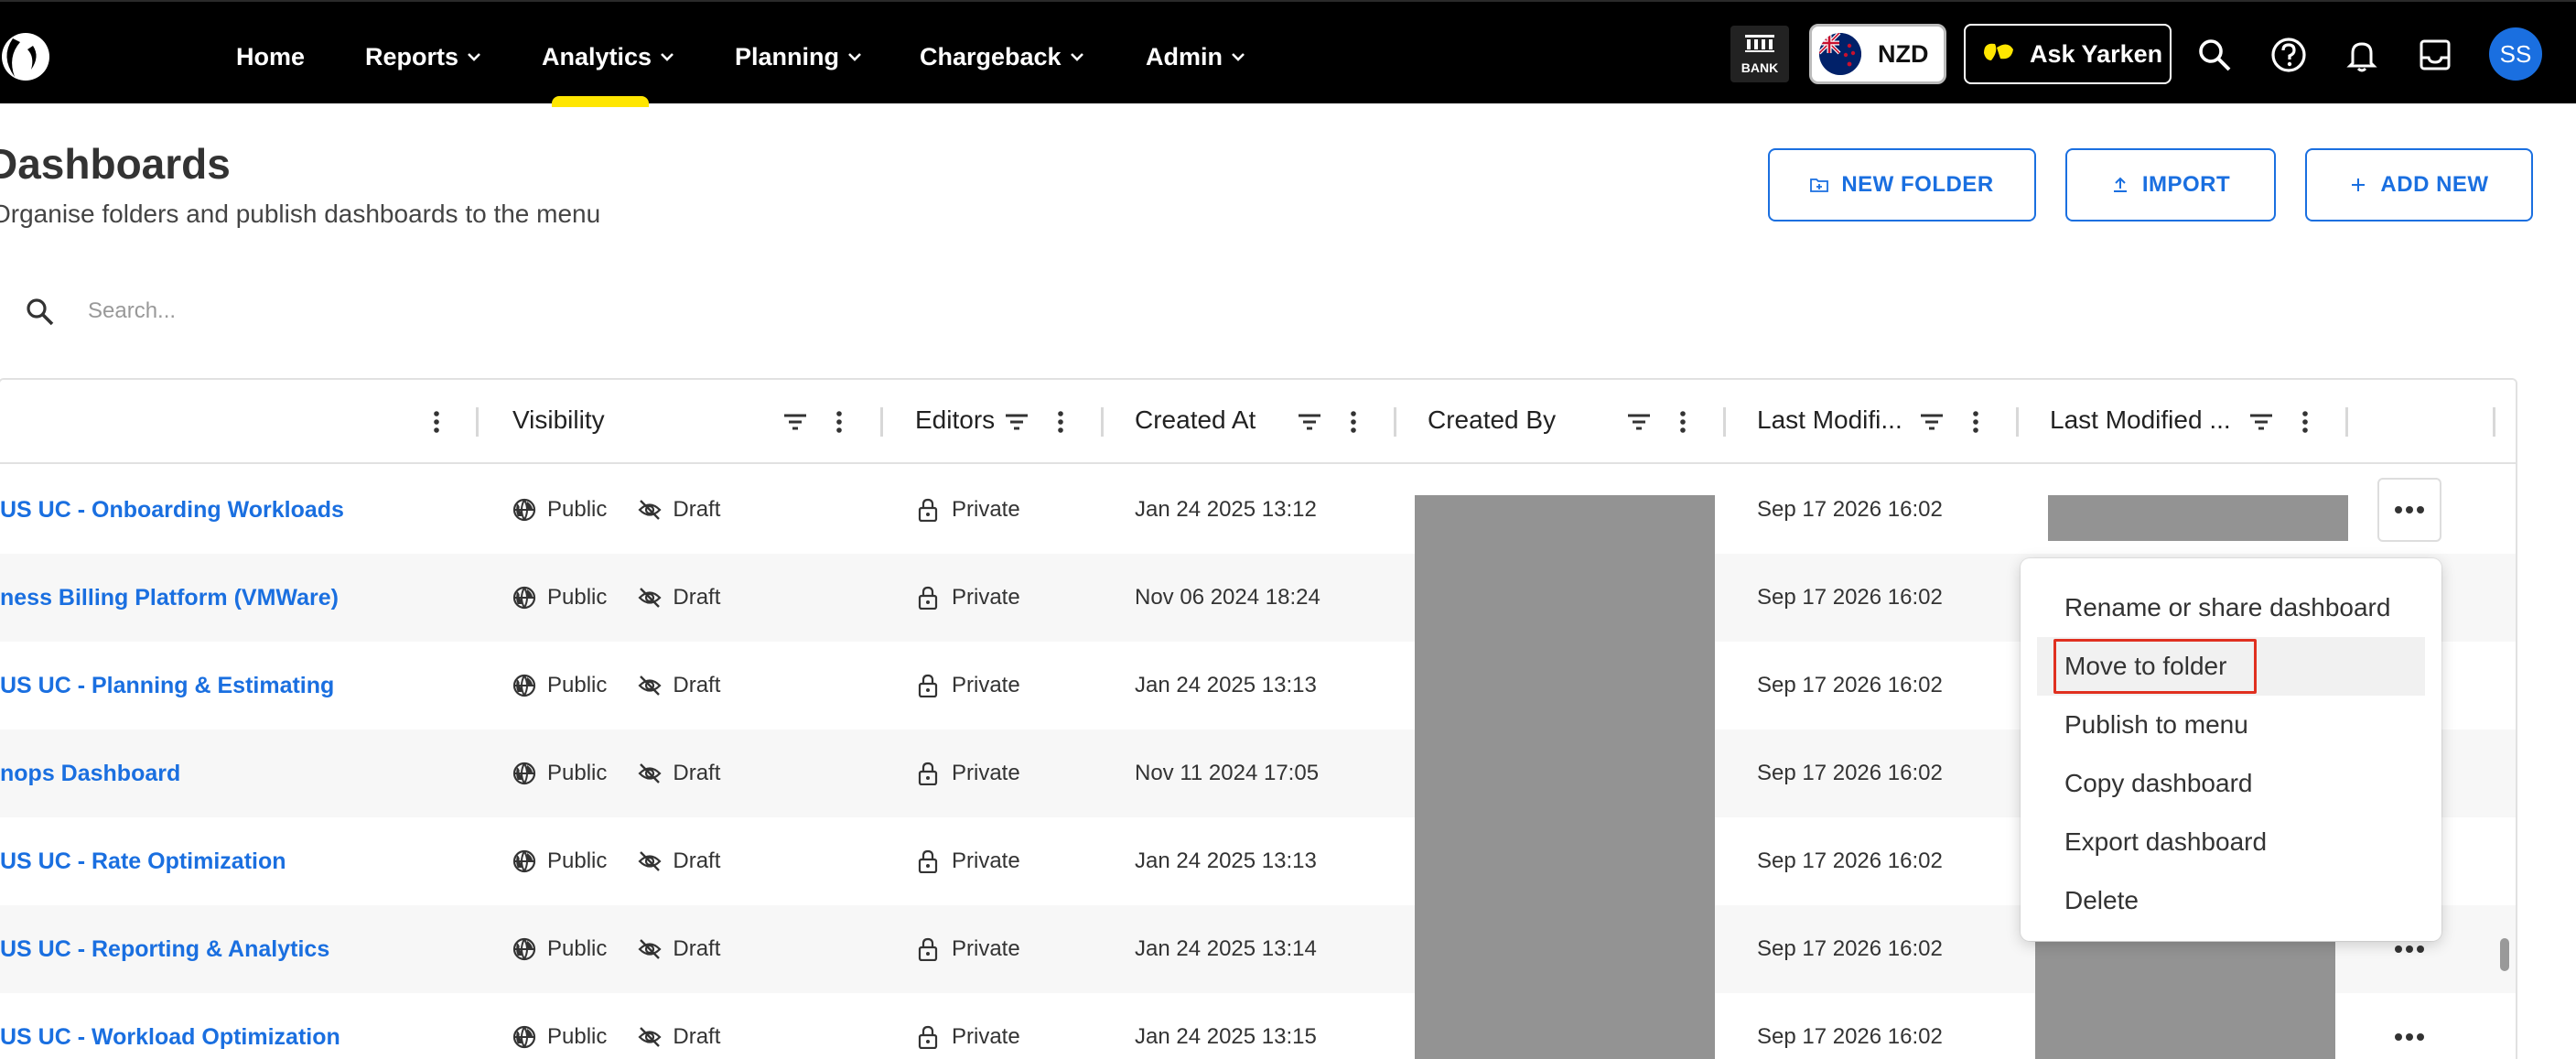 The height and width of the screenshot is (1059, 2576). Describe the element at coordinates (172, 510) in the screenshot. I see `dashboard-name-link: US UC - Onboarding Workloads` at that location.